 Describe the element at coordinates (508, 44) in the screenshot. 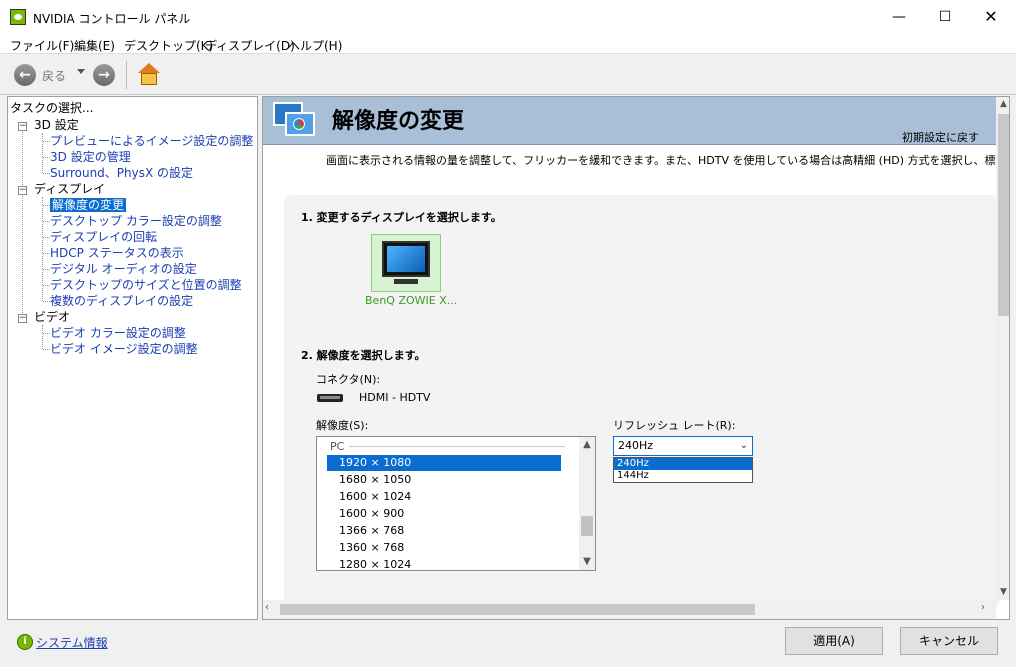

I see `menu-bar: ファイル(F) 編集(E) デスクトップ(K) ディスプレイ(D) ヘルプ(H)` at that location.